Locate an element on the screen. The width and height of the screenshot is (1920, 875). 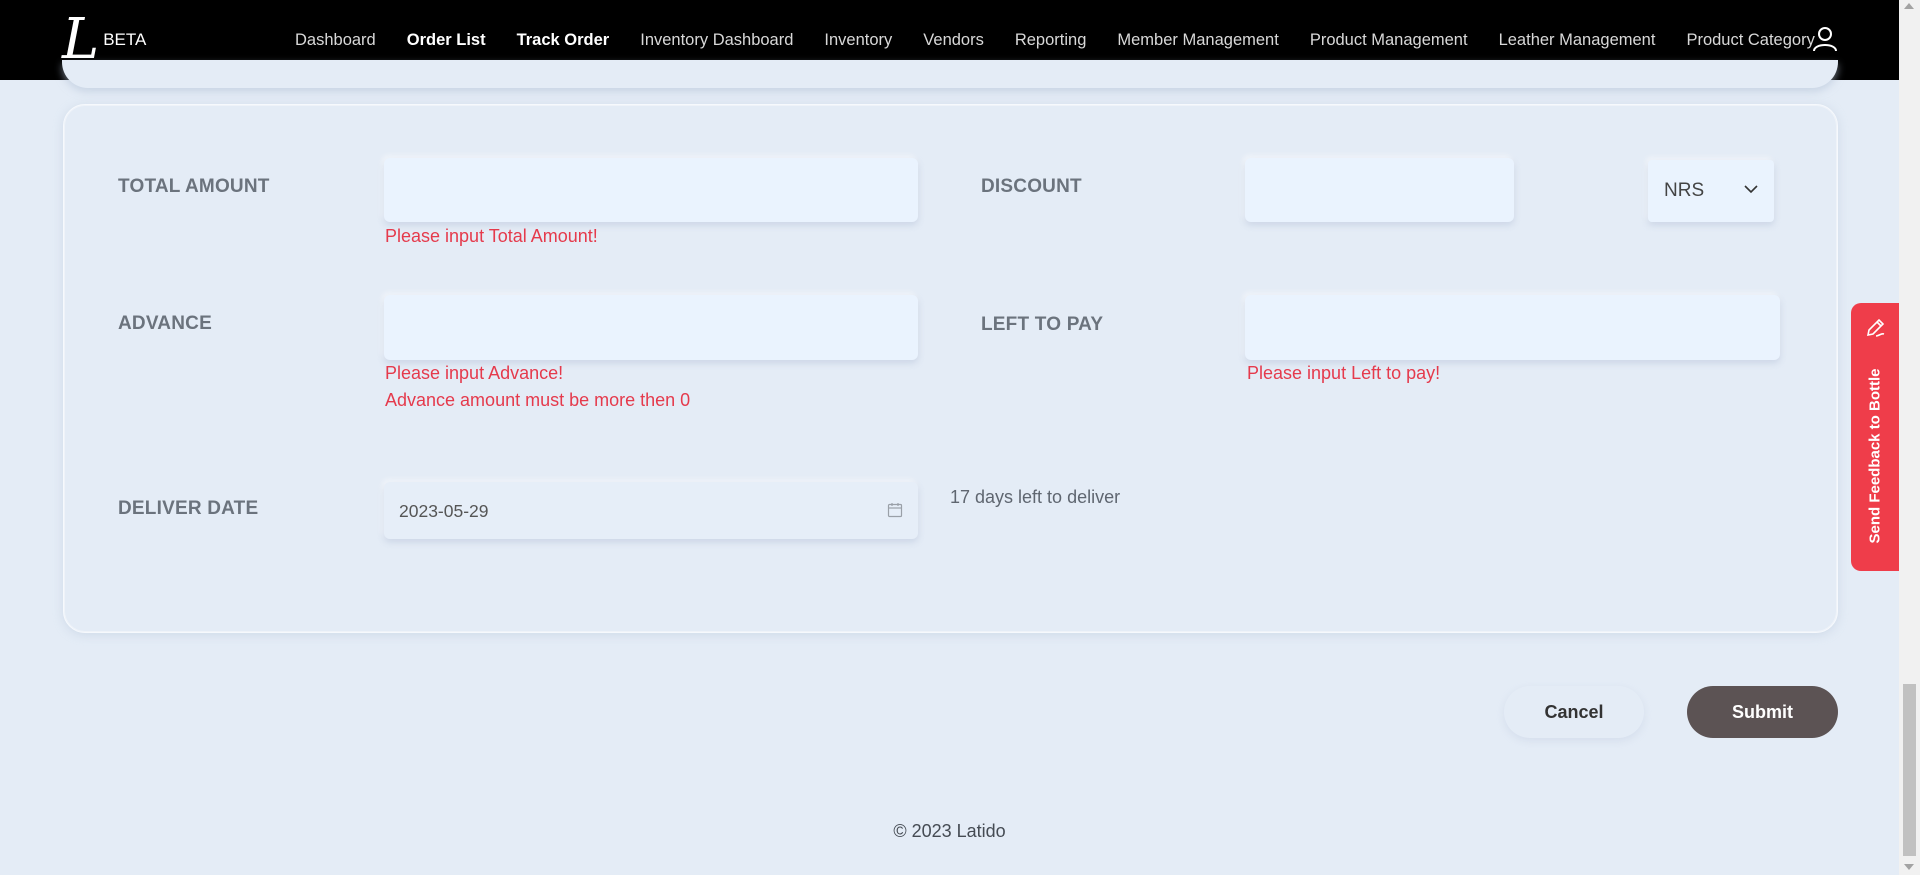
deliver-date-label: DELIVER DATE is located at coordinates (188, 508).